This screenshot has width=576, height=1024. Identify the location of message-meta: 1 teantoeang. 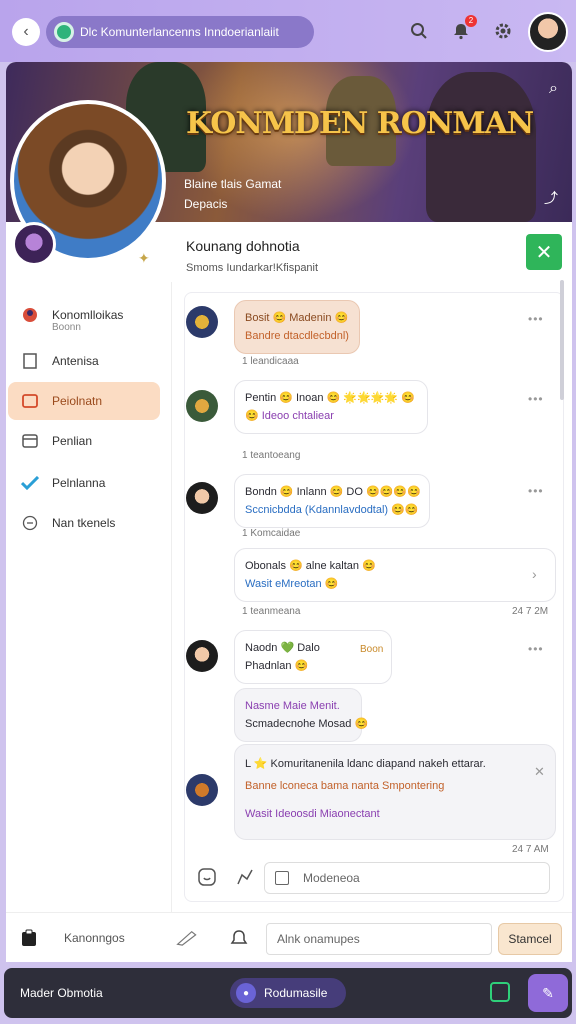
(271, 455).